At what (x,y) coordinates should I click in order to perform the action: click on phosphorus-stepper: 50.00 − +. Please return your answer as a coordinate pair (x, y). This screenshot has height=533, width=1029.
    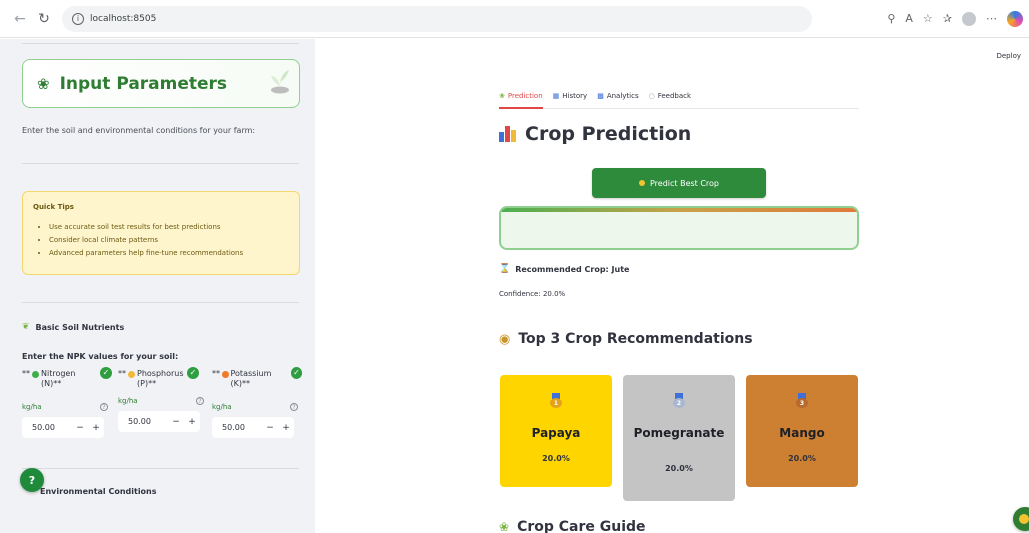
    Looking at the image, I should click on (159, 421).